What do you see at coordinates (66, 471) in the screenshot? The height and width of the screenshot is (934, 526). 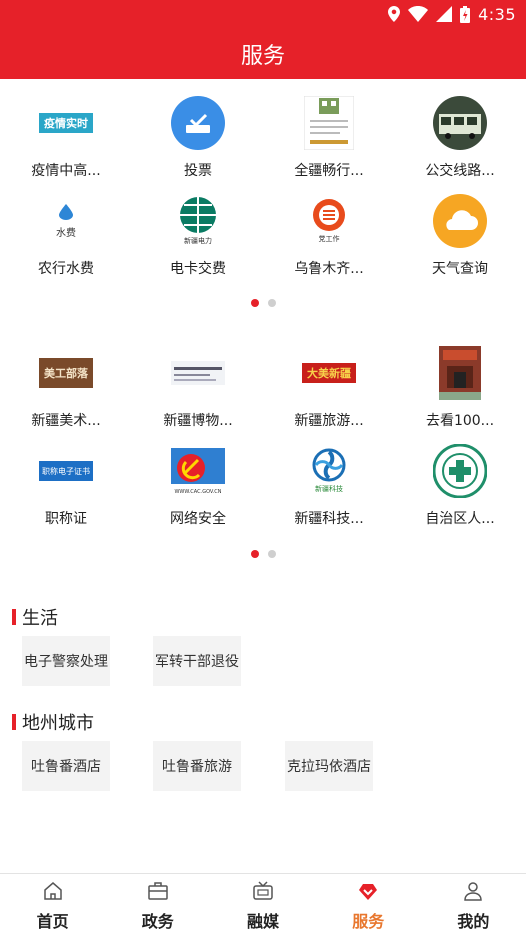 I see `certificate-banner: 职称电子证书` at bounding box center [66, 471].